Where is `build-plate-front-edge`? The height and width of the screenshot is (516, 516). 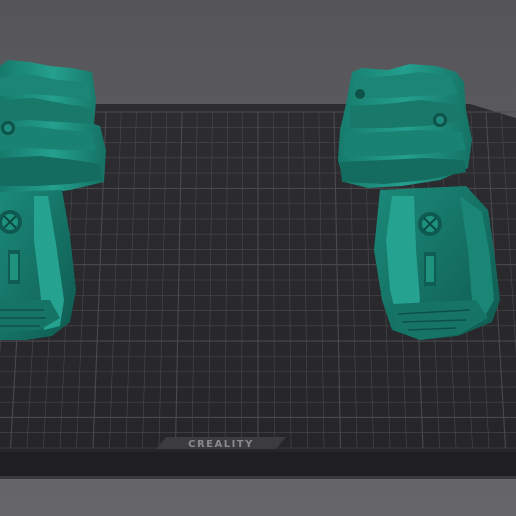
build-plate-front-edge is located at coordinates (258, 465).